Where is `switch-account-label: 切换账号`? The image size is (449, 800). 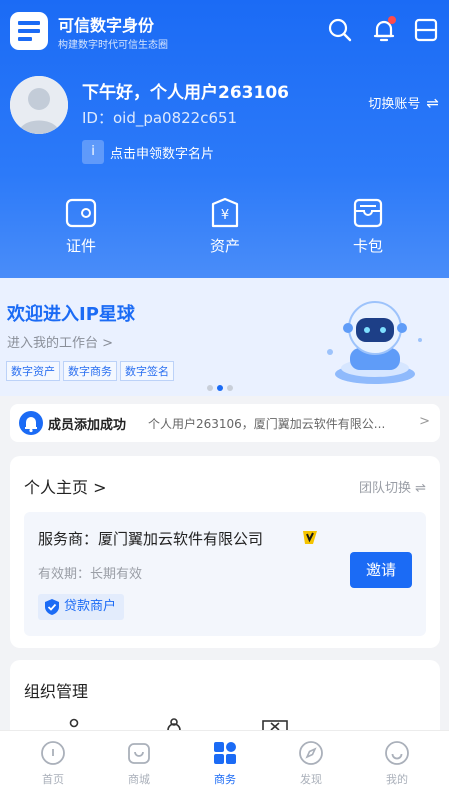
switch-account-label: 切换账号 is located at coordinates (394, 104).